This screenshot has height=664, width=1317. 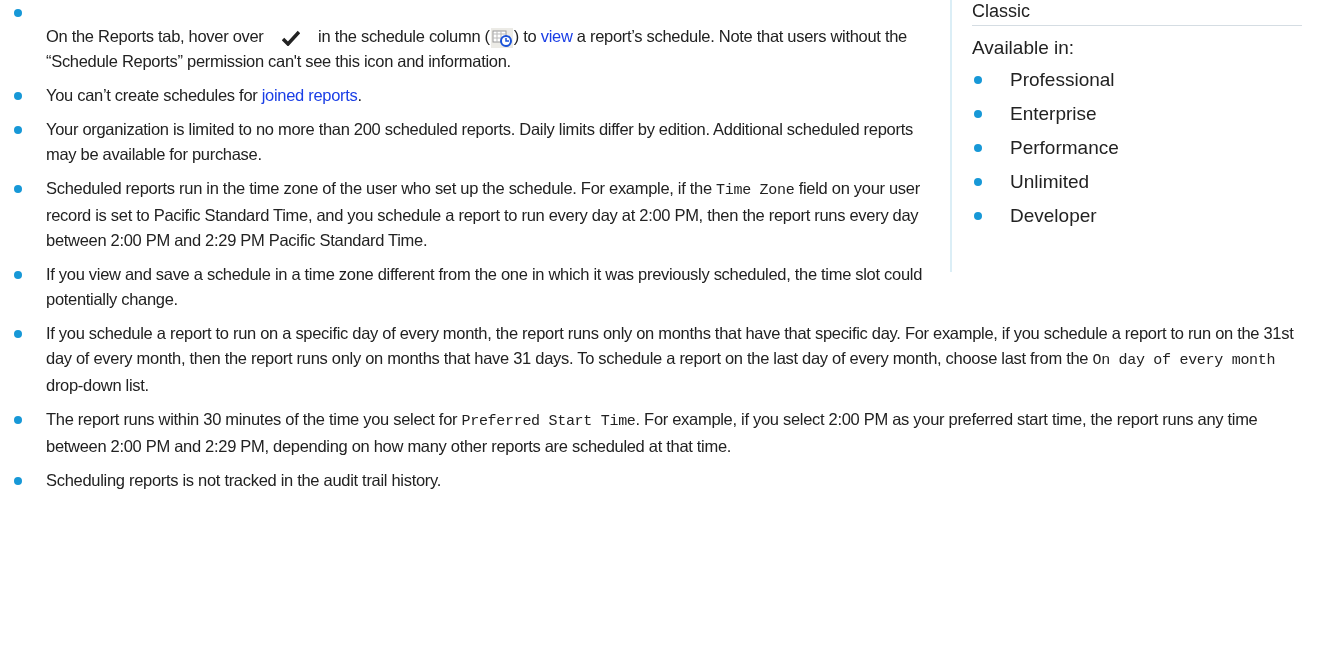 I want to click on calendar-clock-icon, so click(x=501, y=37).